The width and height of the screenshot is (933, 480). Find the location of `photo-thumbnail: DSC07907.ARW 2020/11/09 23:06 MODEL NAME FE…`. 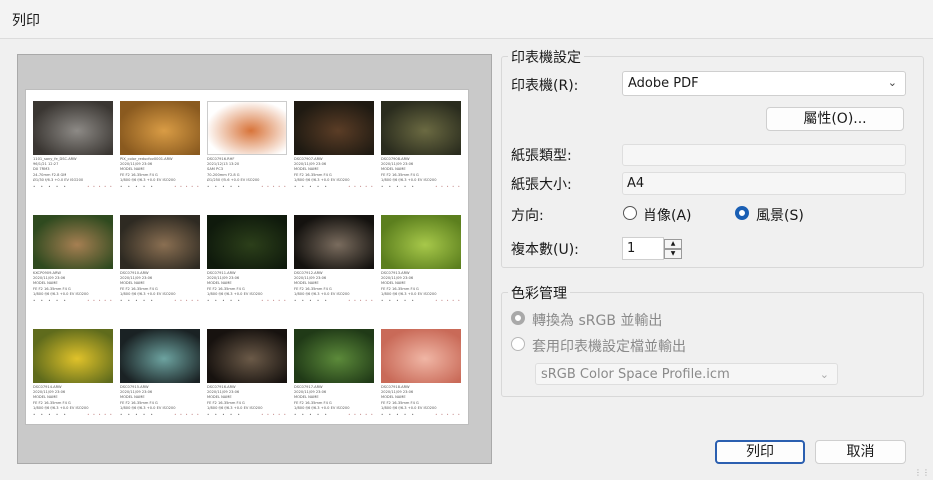

photo-thumbnail: DSC07907.ARW 2020/11/09 23:06 MODEL NAME FE… is located at coordinates (334, 145).